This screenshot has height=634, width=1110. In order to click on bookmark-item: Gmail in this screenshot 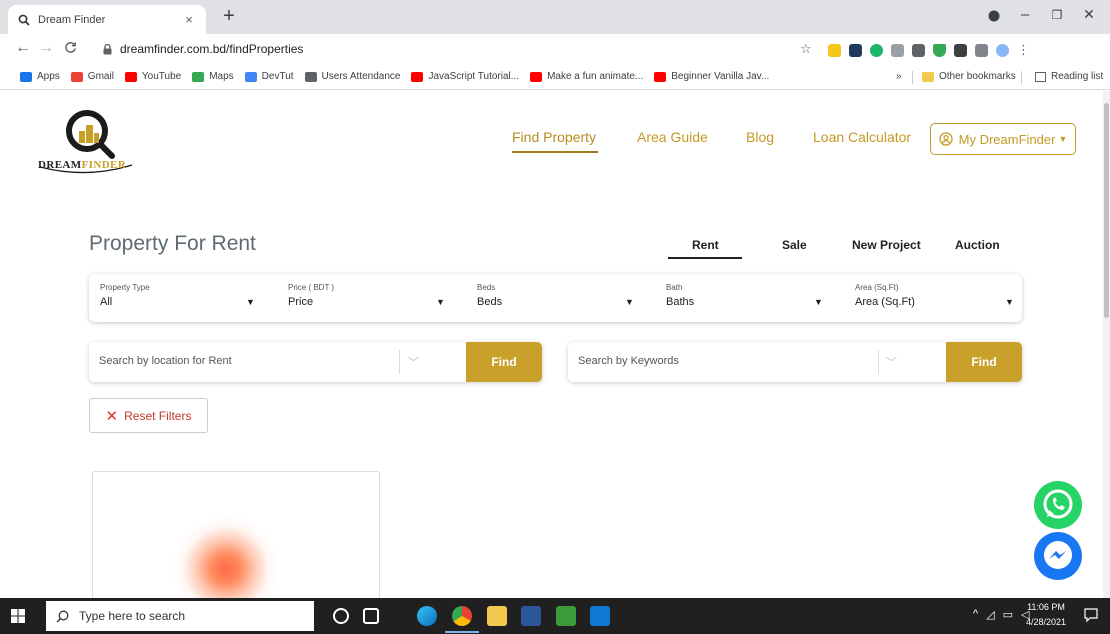, I will do `click(92, 76)`.